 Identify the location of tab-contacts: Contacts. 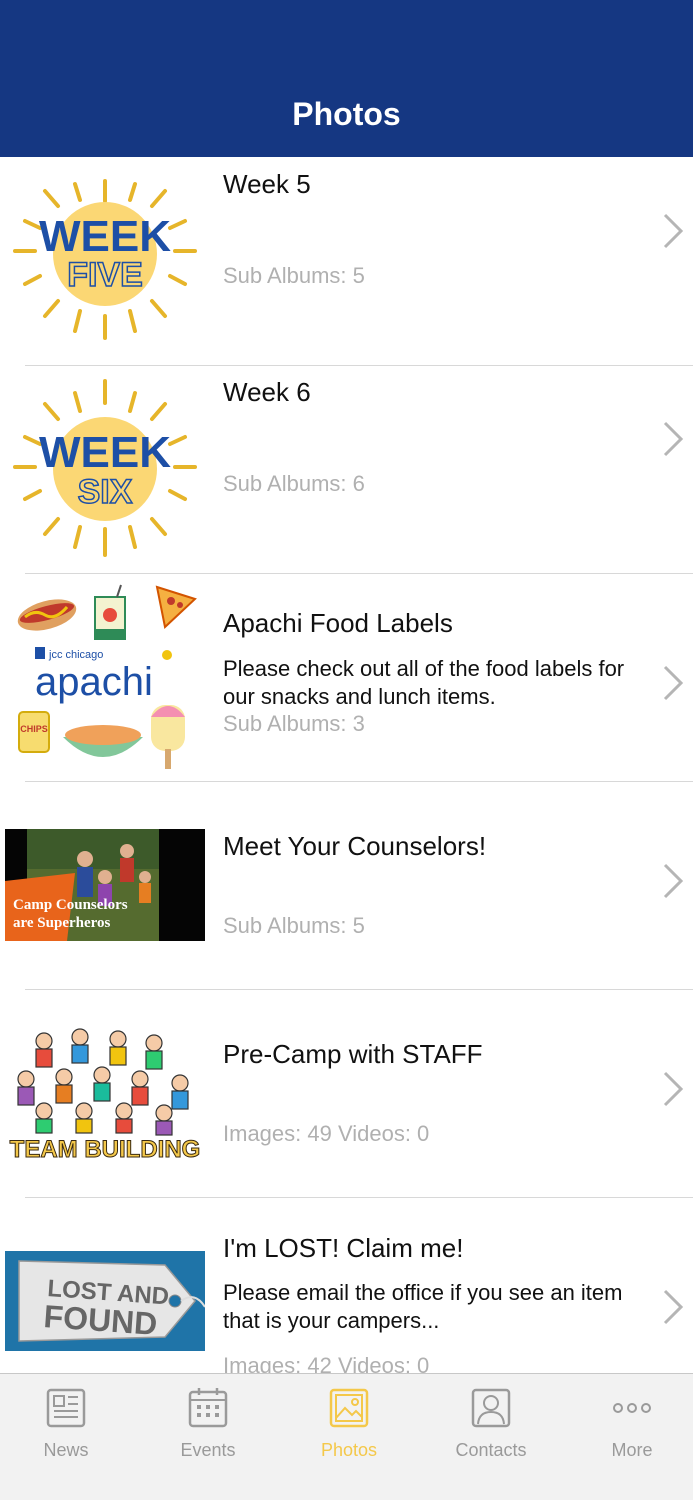
(491, 1437).